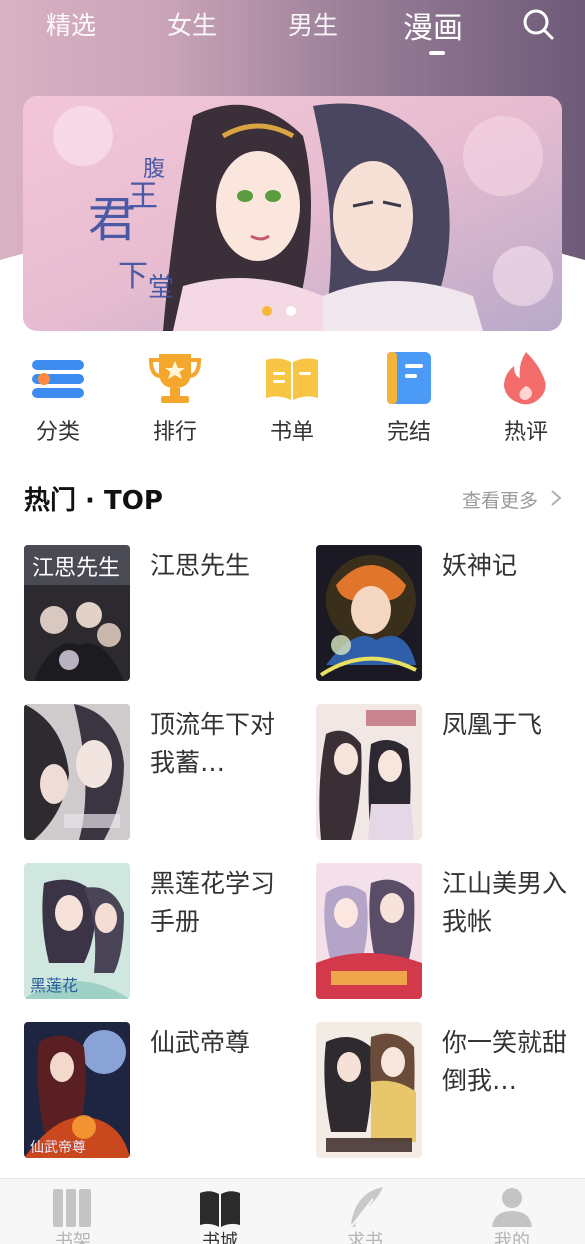  Describe the element at coordinates (154, 169) in the screenshot. I see `svg-text: 腹` at that location.